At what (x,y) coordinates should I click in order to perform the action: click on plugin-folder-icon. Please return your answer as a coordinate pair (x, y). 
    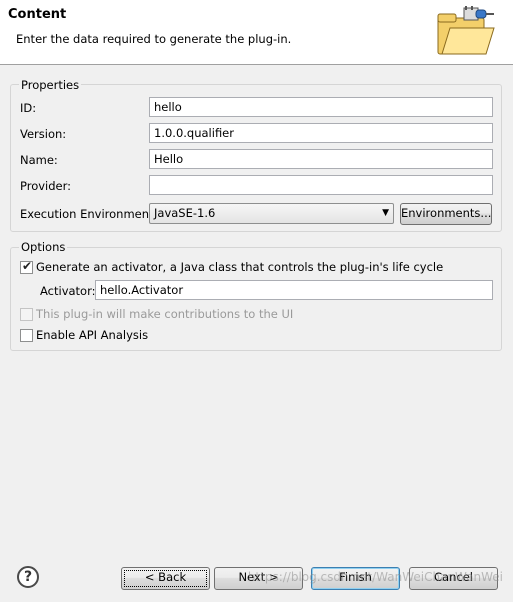
    Looking at the image, I should click on (466, 30).